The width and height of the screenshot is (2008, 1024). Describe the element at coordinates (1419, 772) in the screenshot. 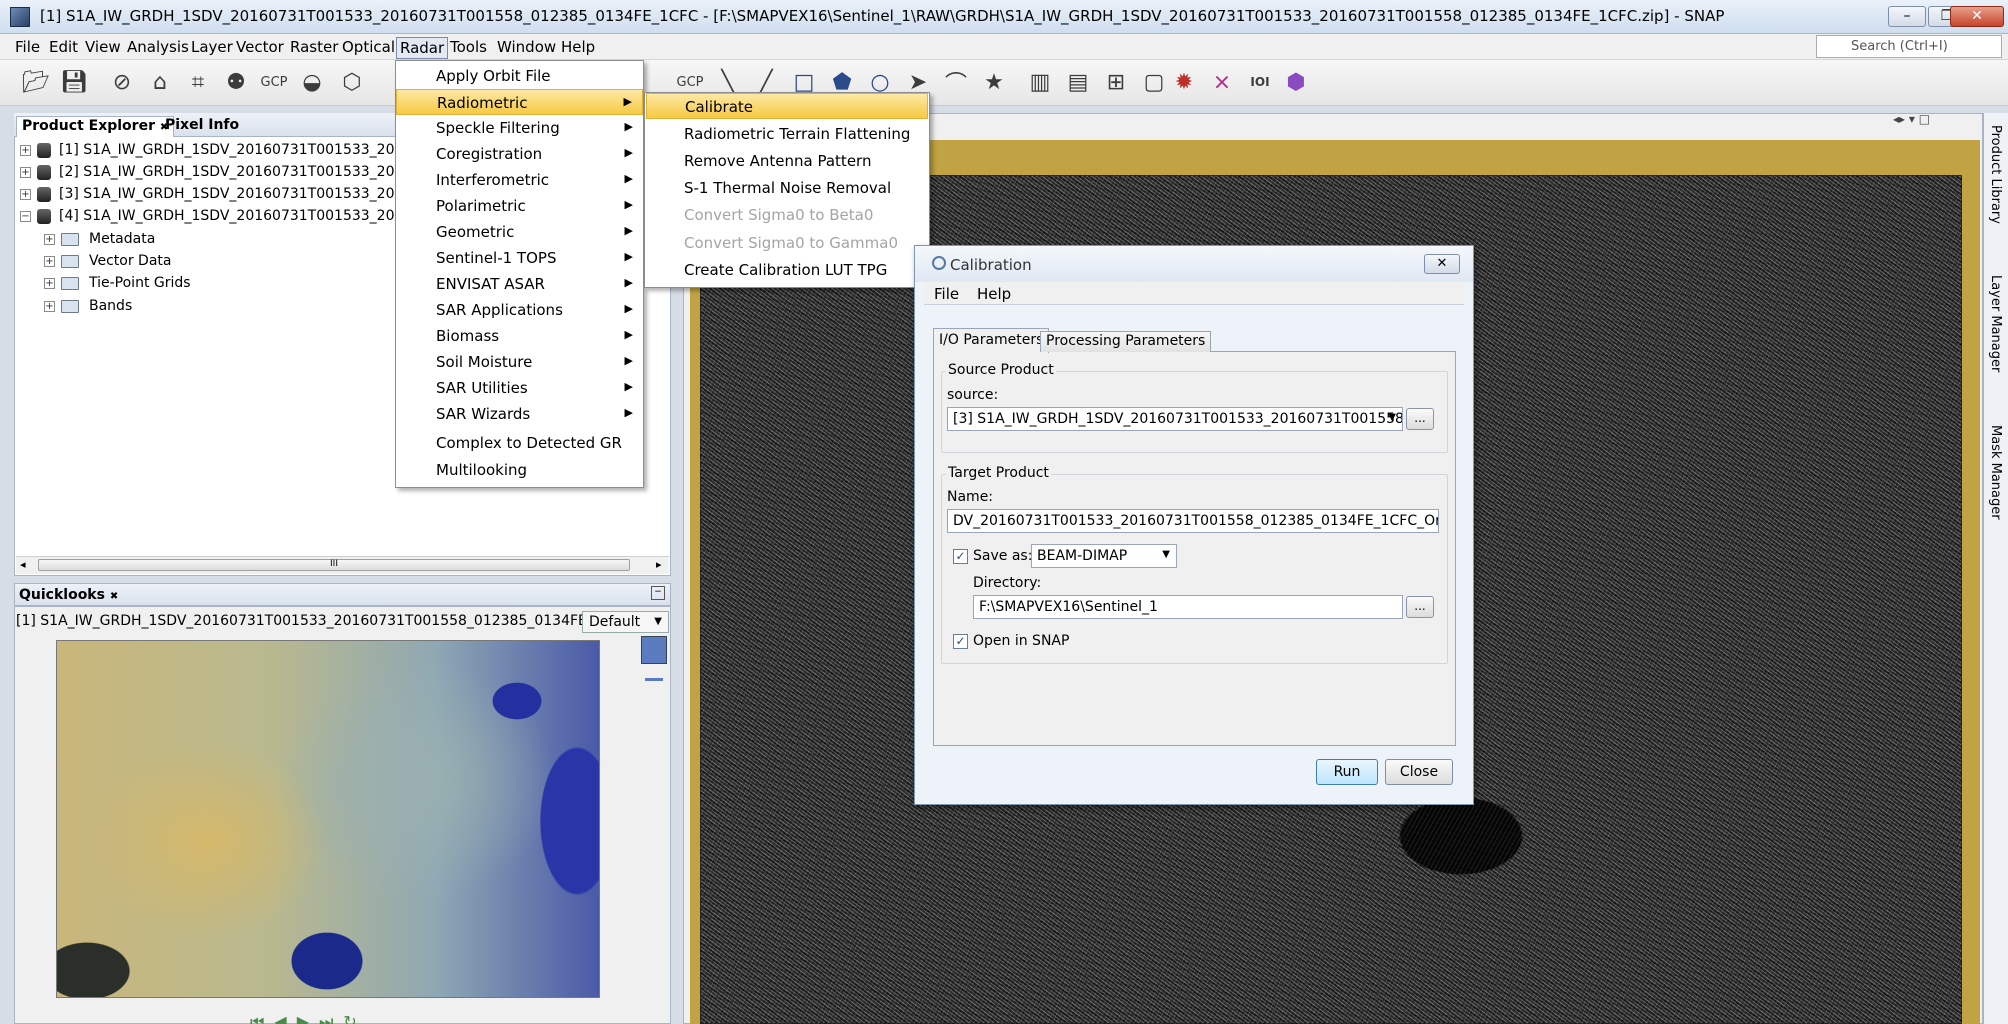

I see `close-dialog-button: Close` at that location.